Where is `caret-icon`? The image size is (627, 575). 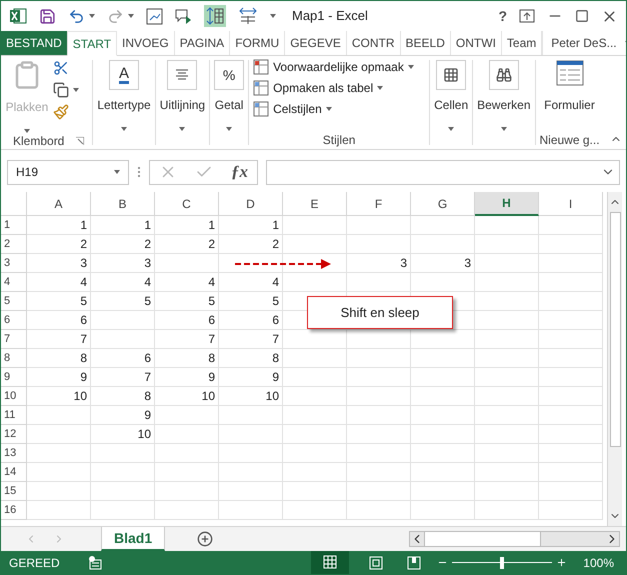 caret-icon is located at coordinates (273, 16).